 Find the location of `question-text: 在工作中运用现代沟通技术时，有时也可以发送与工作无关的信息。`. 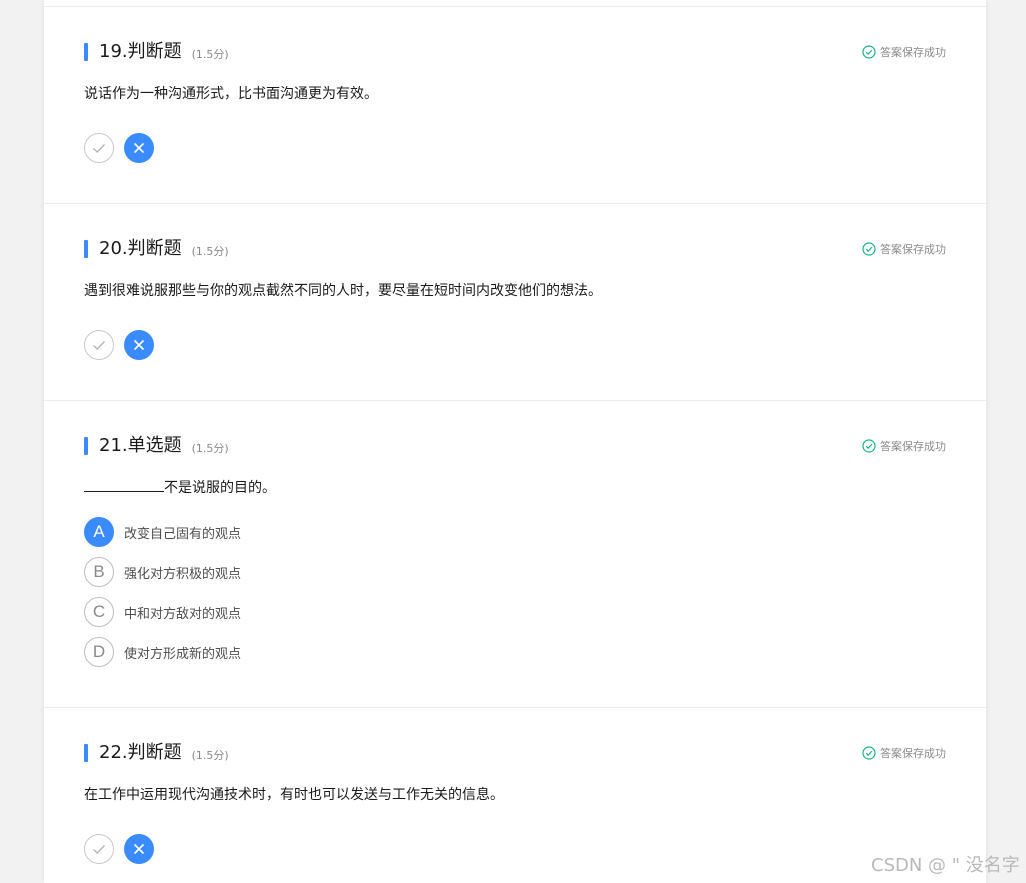

question-text: 在工作中运用现代沟通技术时，有时也可以发送与工作无关的信息。 is located at coordinates (294, 795).